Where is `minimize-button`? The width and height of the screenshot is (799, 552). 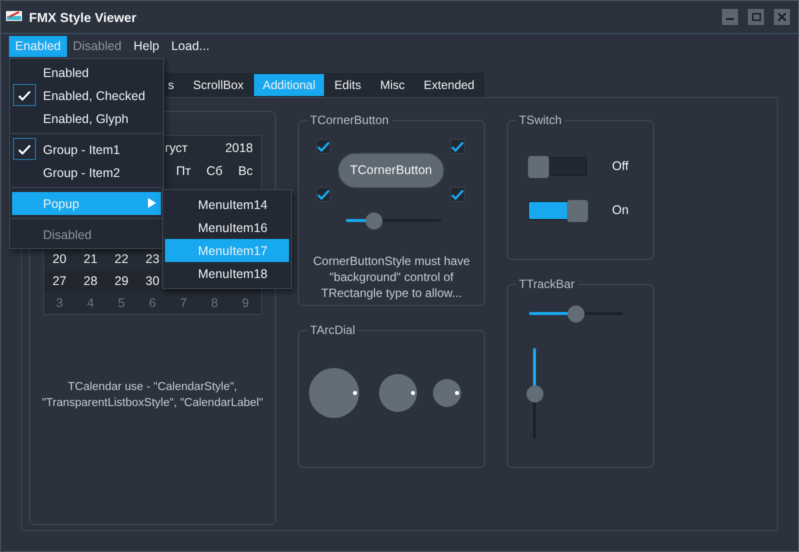 minimize-button is located at coordinates (730, 17).